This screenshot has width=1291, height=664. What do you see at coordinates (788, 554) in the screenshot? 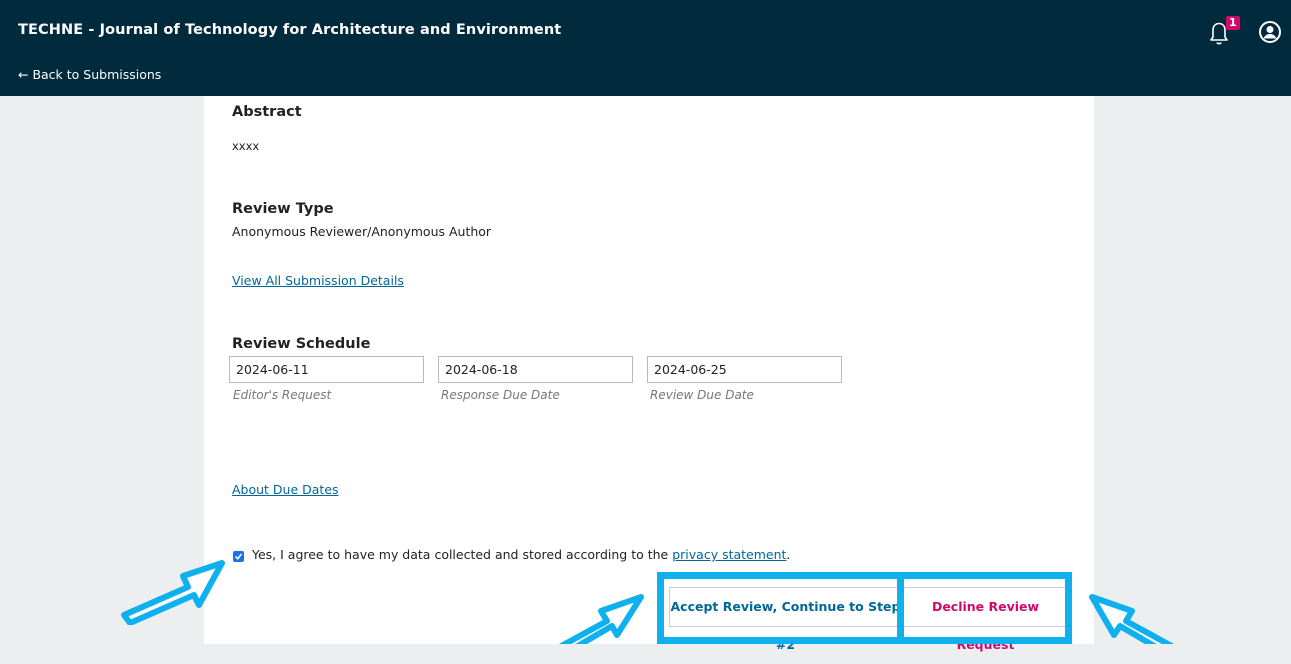
I see `consent-period: .` at bounding box center [788, 554].